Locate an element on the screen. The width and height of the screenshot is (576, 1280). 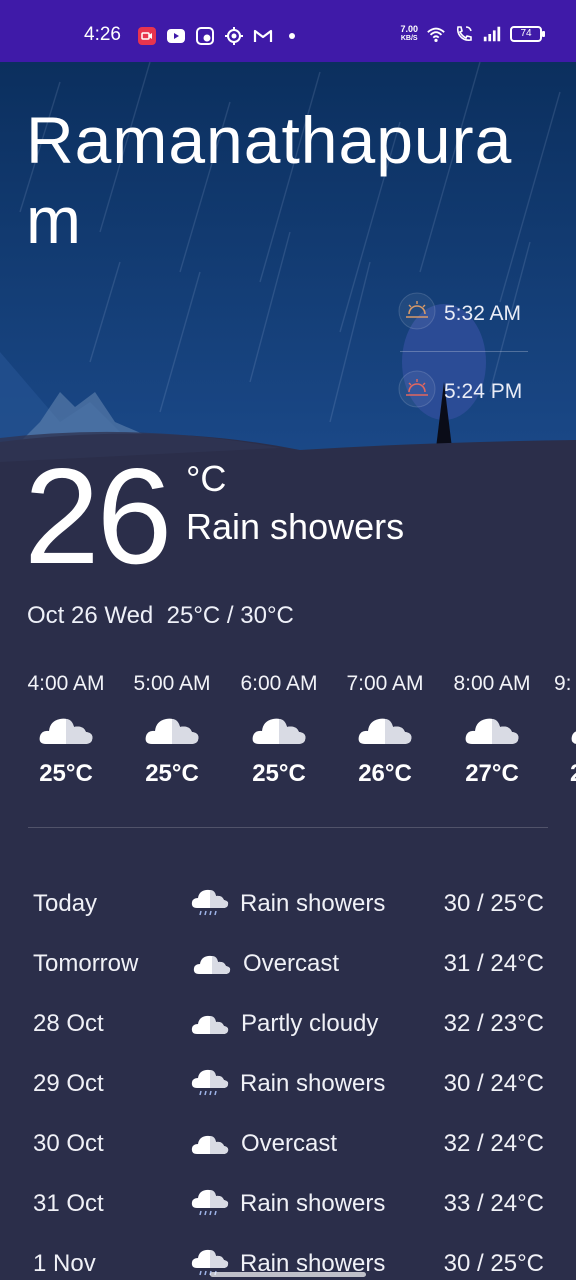
sunrise-icon is located at coordinates (417, 313).